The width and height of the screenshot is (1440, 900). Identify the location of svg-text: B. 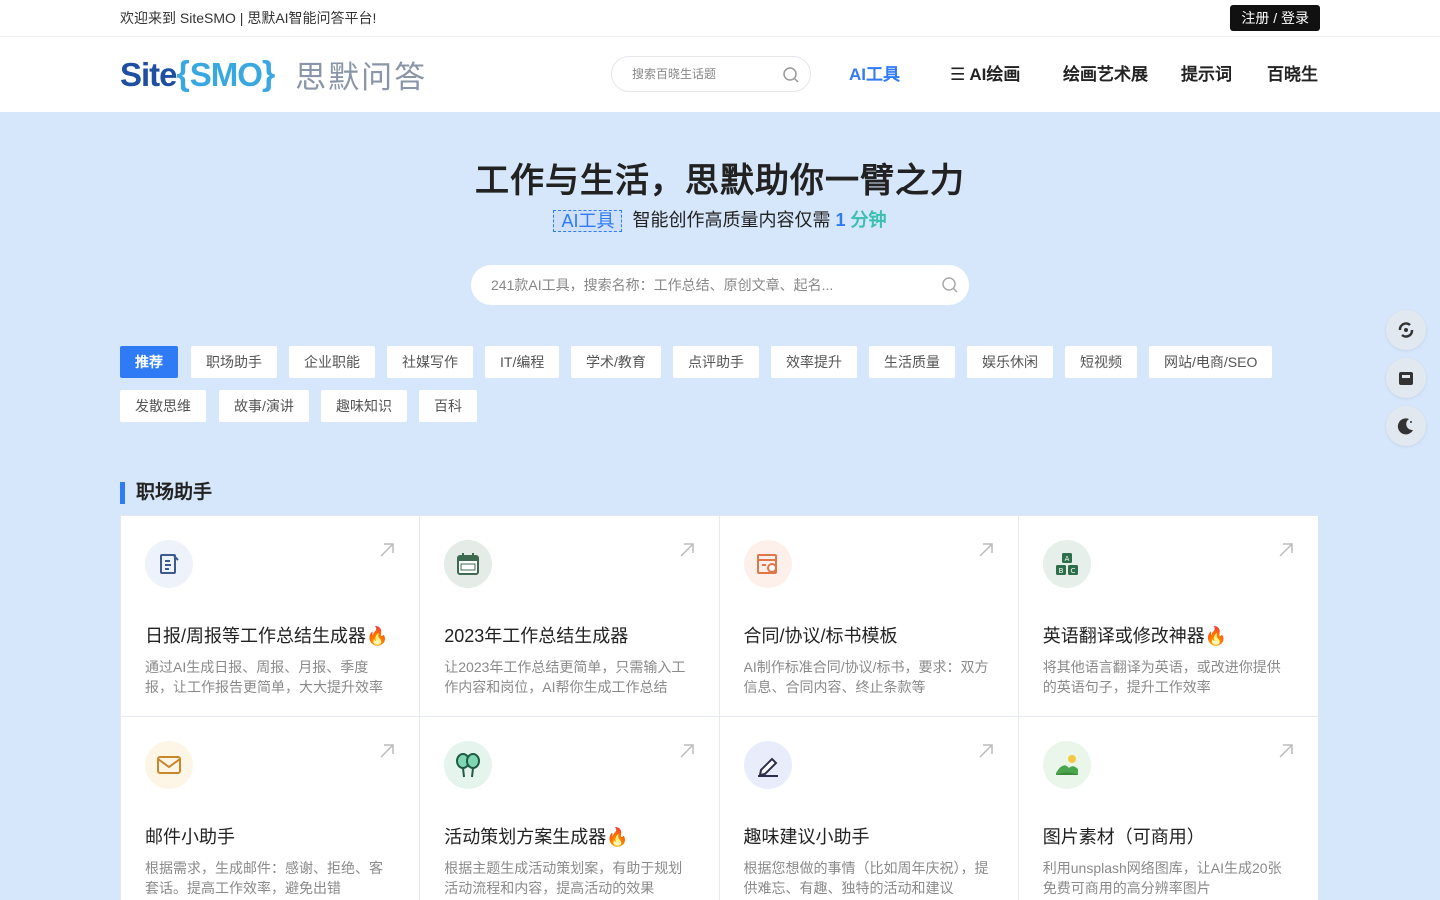
(1060, 571).